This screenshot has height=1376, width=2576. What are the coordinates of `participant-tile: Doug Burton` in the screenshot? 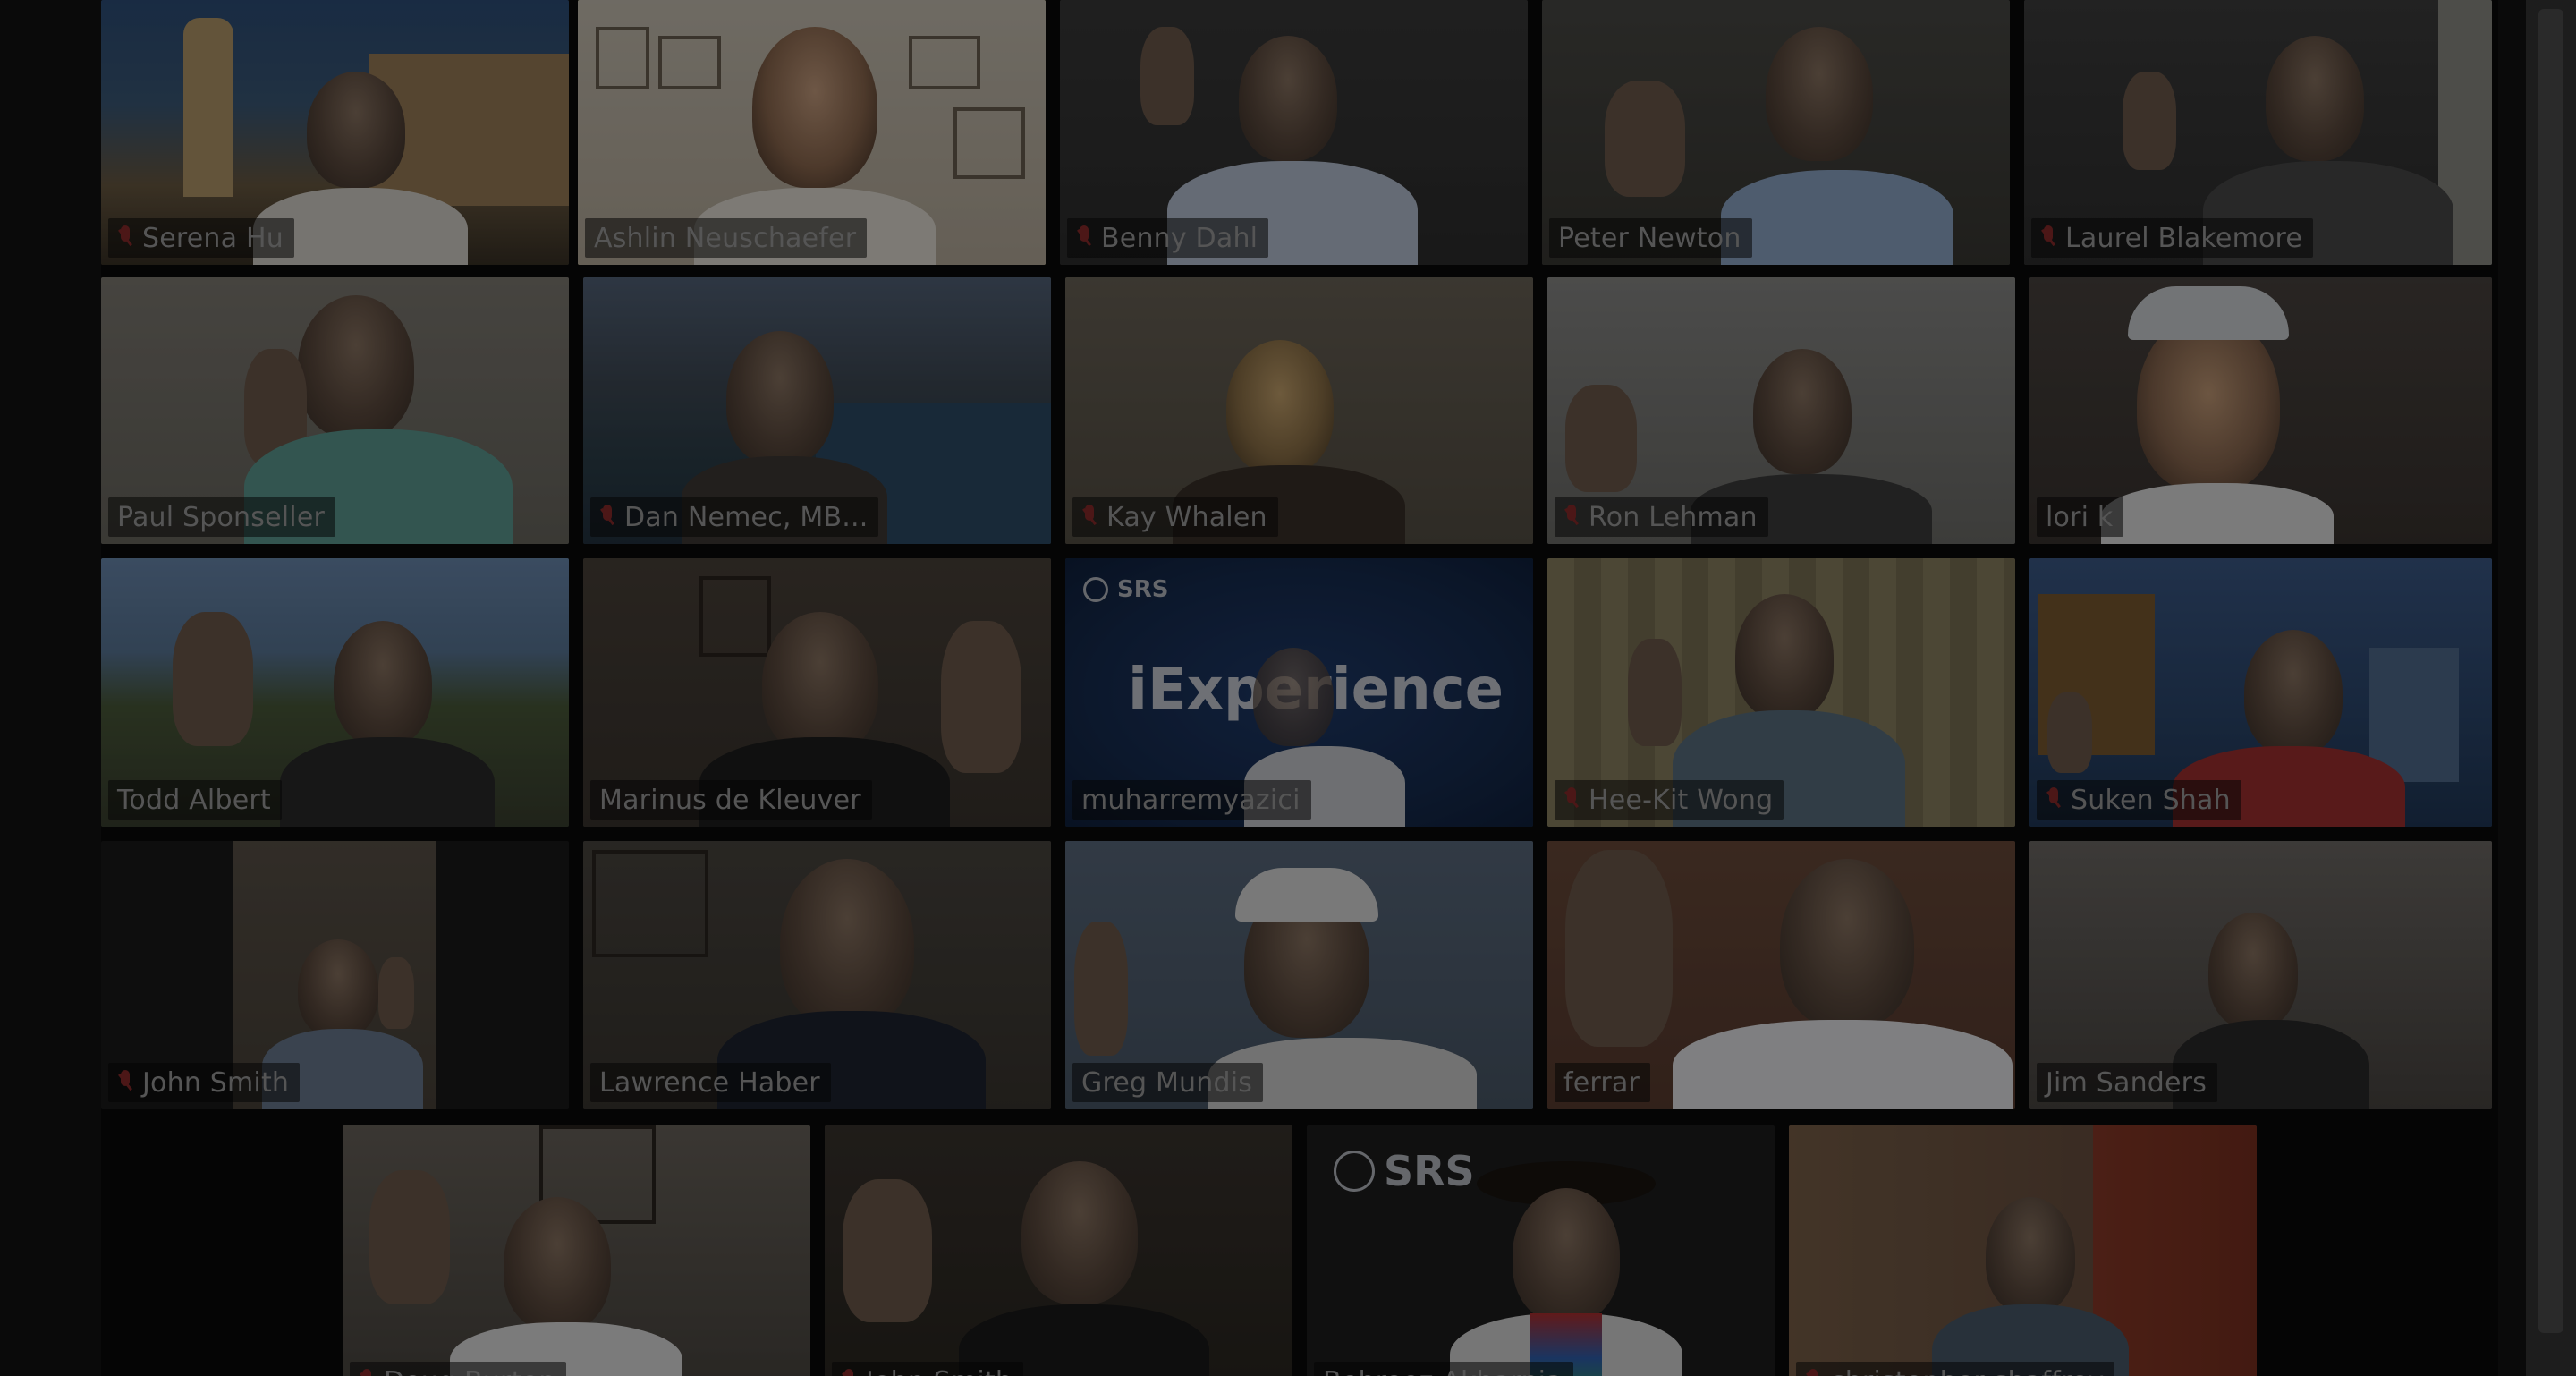 It's located at (576, 1251).